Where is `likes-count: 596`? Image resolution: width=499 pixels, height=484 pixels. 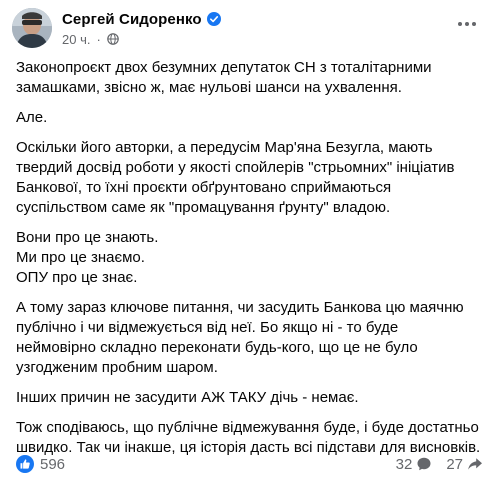 likes-count: 596 is located at coordinates (52, 464).